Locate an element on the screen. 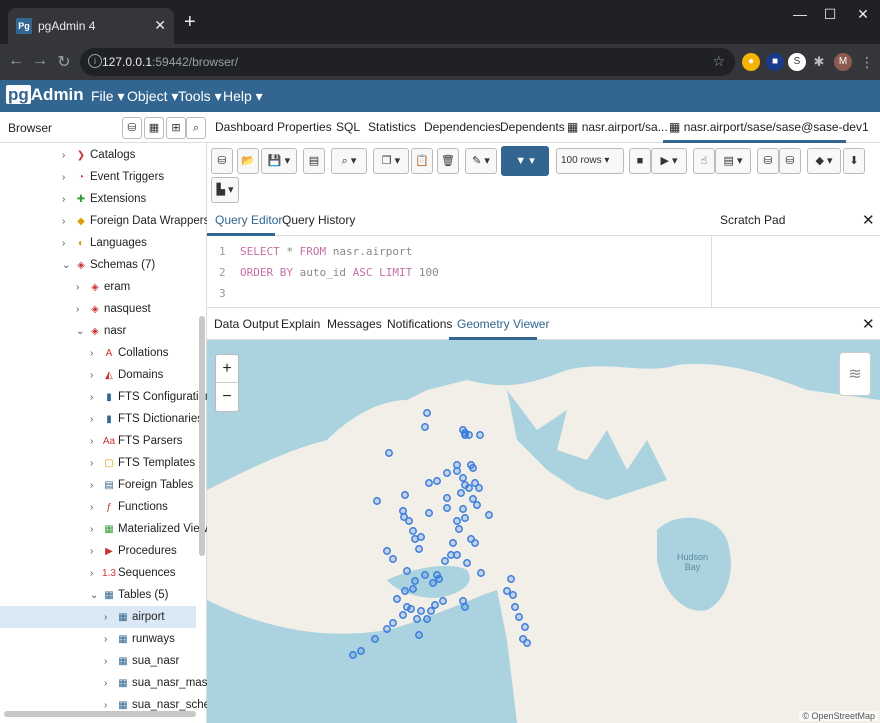 This screenshot has height=723, width=880. edit-icon: ✎ ▾ is located at coordinates (481, 161).